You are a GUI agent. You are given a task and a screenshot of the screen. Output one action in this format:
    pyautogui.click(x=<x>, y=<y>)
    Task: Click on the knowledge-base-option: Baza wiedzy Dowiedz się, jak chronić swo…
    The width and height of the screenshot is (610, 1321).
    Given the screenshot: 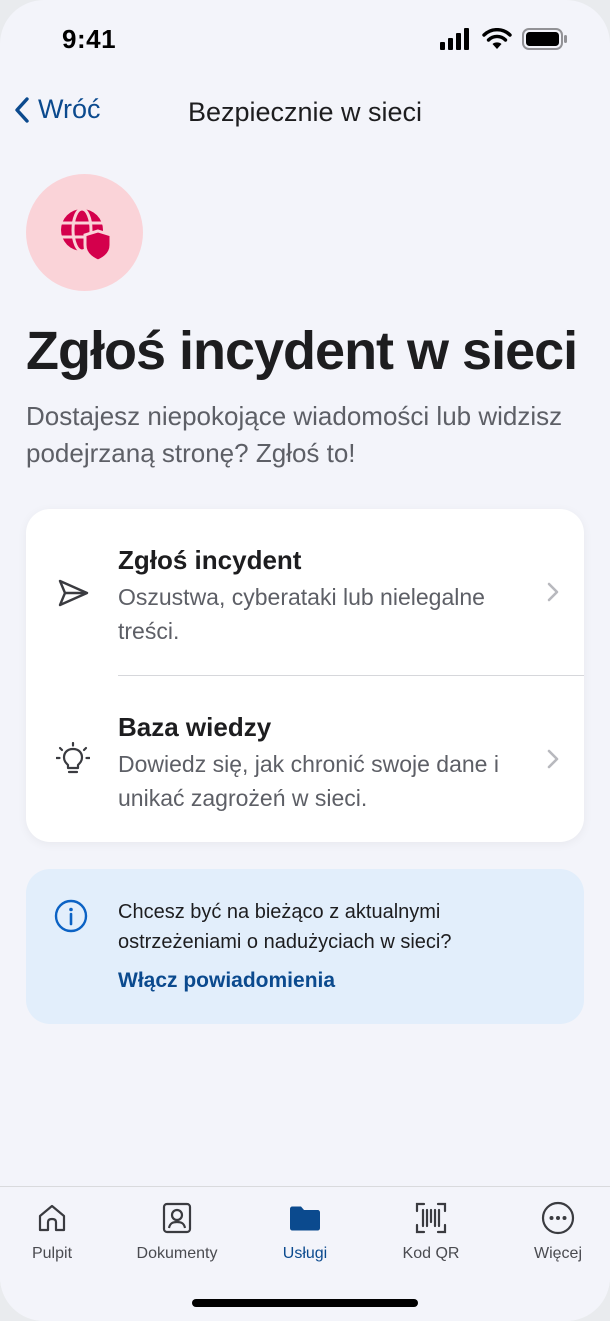 What is the action you would take?
    pyautogui.click(x=305, y=759)
    